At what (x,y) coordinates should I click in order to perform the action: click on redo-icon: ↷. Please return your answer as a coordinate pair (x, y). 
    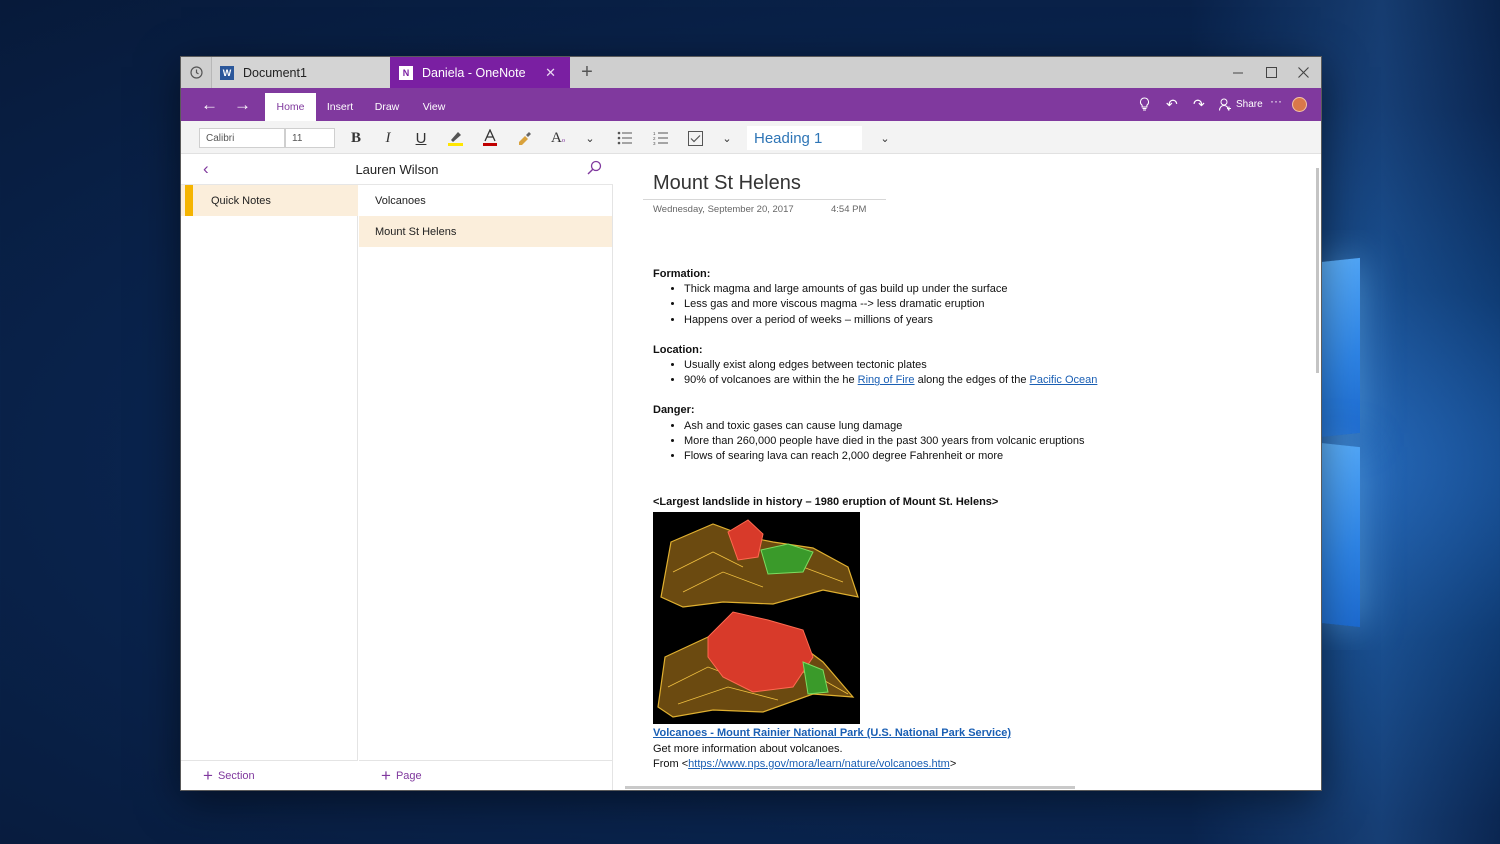
    Looking at the image, I should click on (1199, 104).